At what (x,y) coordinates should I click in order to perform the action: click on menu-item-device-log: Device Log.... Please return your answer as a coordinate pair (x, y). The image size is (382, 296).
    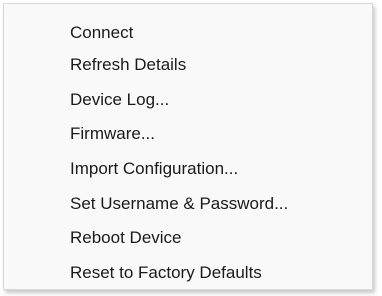
    Looking at the image, I should click on (188, 99).